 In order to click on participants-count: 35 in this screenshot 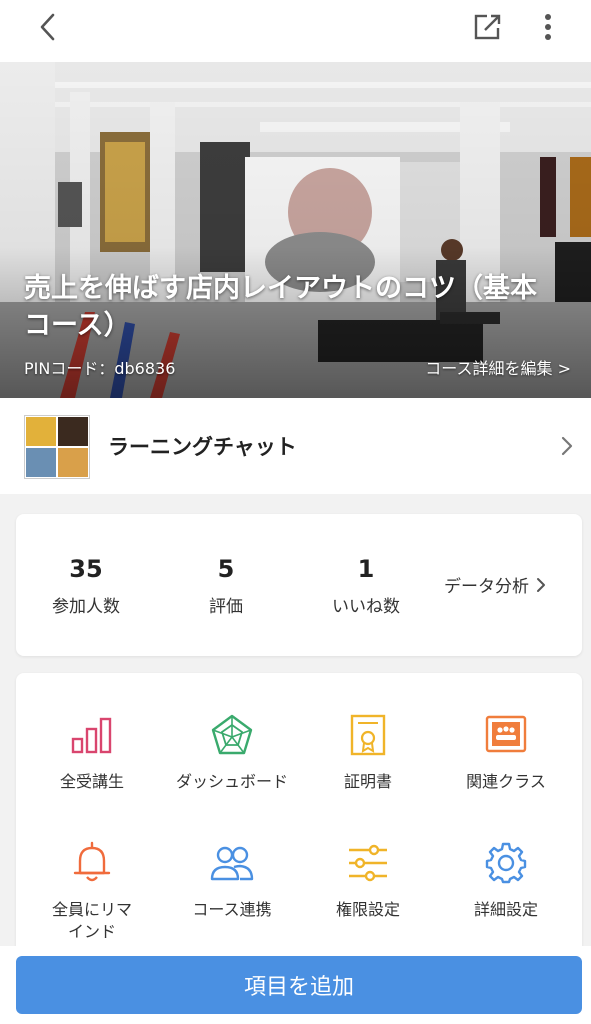, I will do `click(86, 569)`.